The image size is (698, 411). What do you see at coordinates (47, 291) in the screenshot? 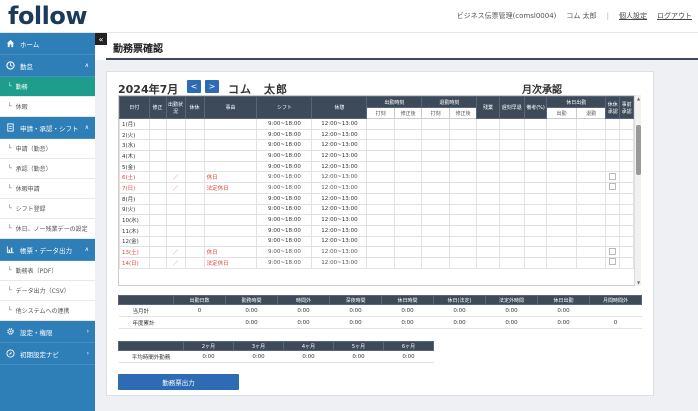
I see `sidebar-sub-csv: └ データ出力（CSV）` at bounding box center [47, 291].